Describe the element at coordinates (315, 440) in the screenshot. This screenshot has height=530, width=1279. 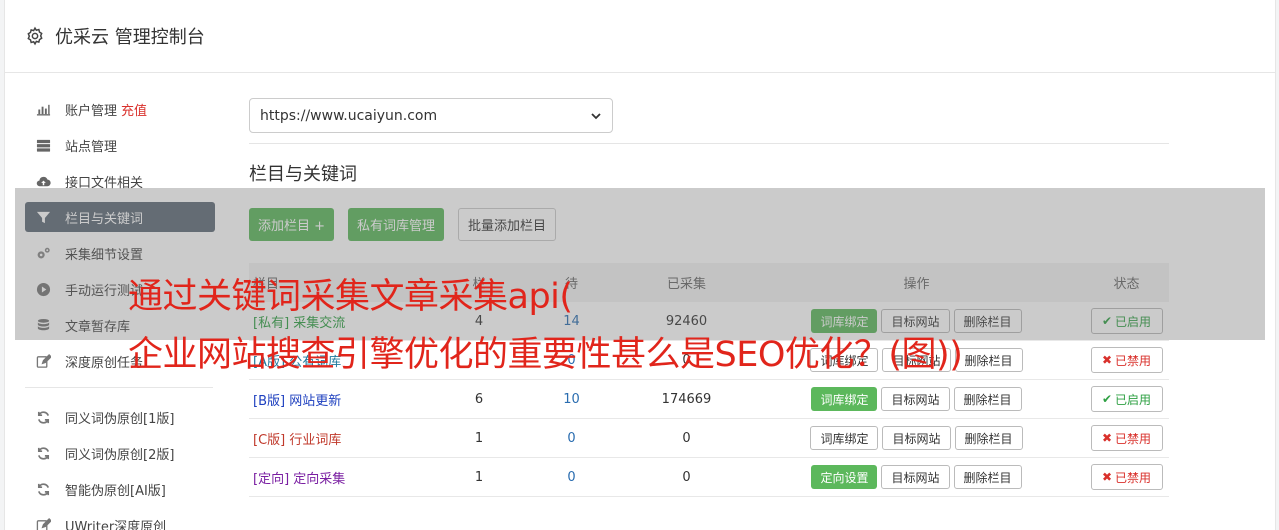
I see `row-title: 行业词库` at that location.